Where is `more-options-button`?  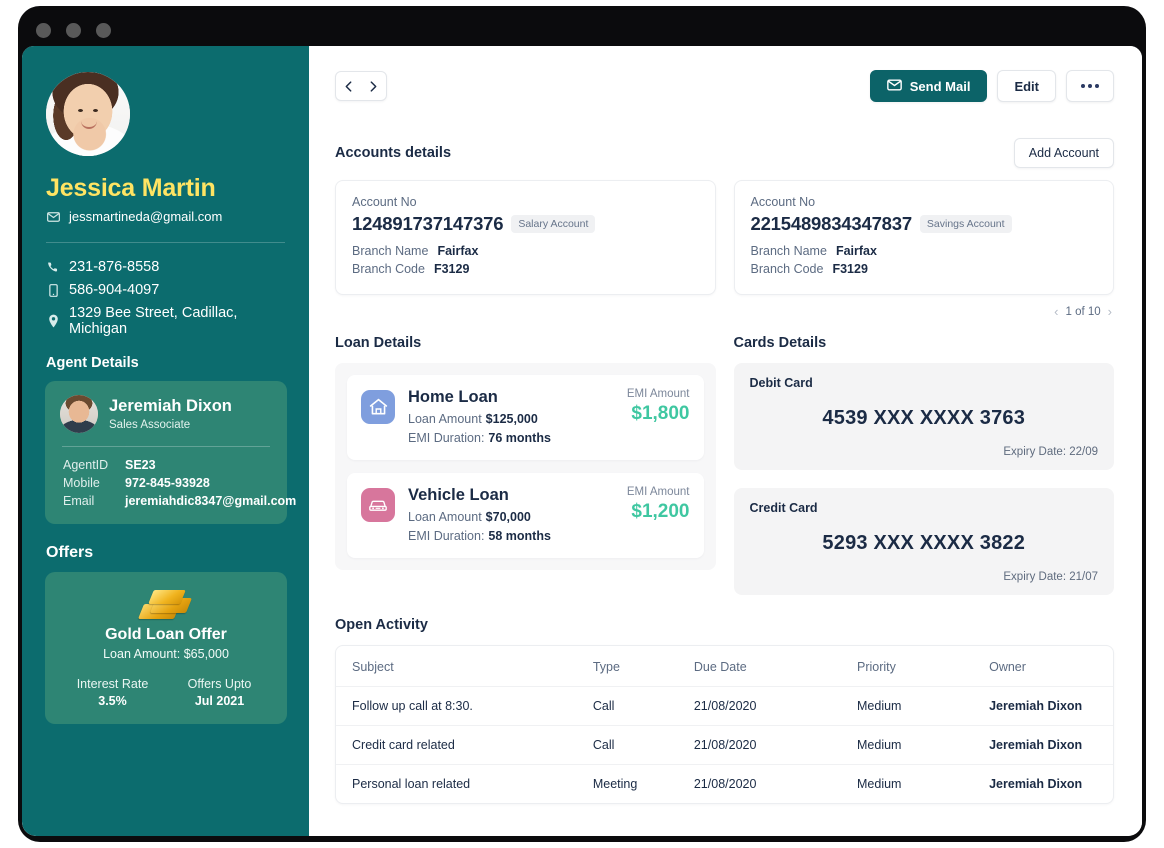
more-options-button is located at coordinates (1090, 86).